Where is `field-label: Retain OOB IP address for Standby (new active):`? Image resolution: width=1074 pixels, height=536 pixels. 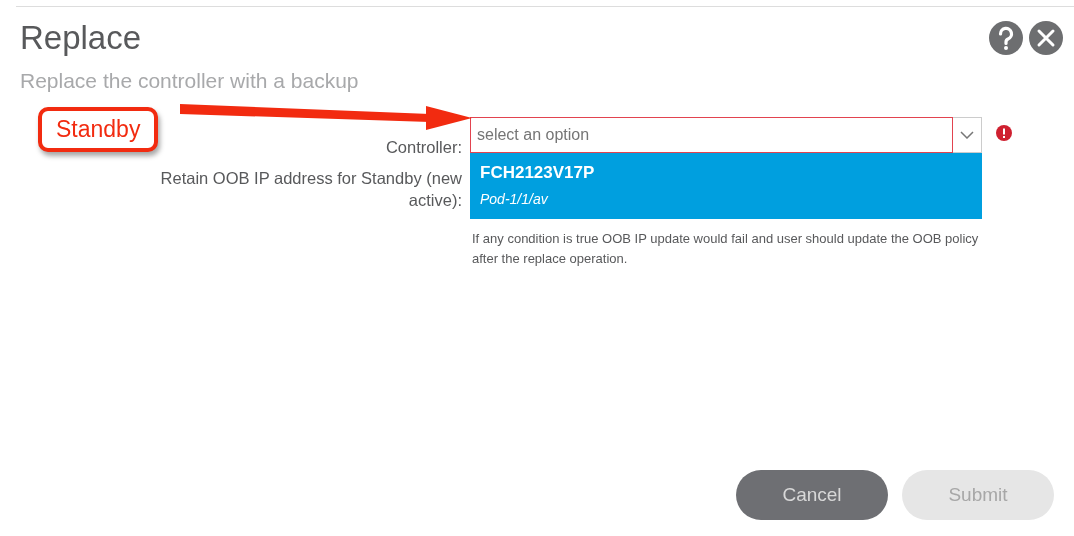 field-label: Retain OOB IP address for Standby (new active): is located at coordinates (311, 189).